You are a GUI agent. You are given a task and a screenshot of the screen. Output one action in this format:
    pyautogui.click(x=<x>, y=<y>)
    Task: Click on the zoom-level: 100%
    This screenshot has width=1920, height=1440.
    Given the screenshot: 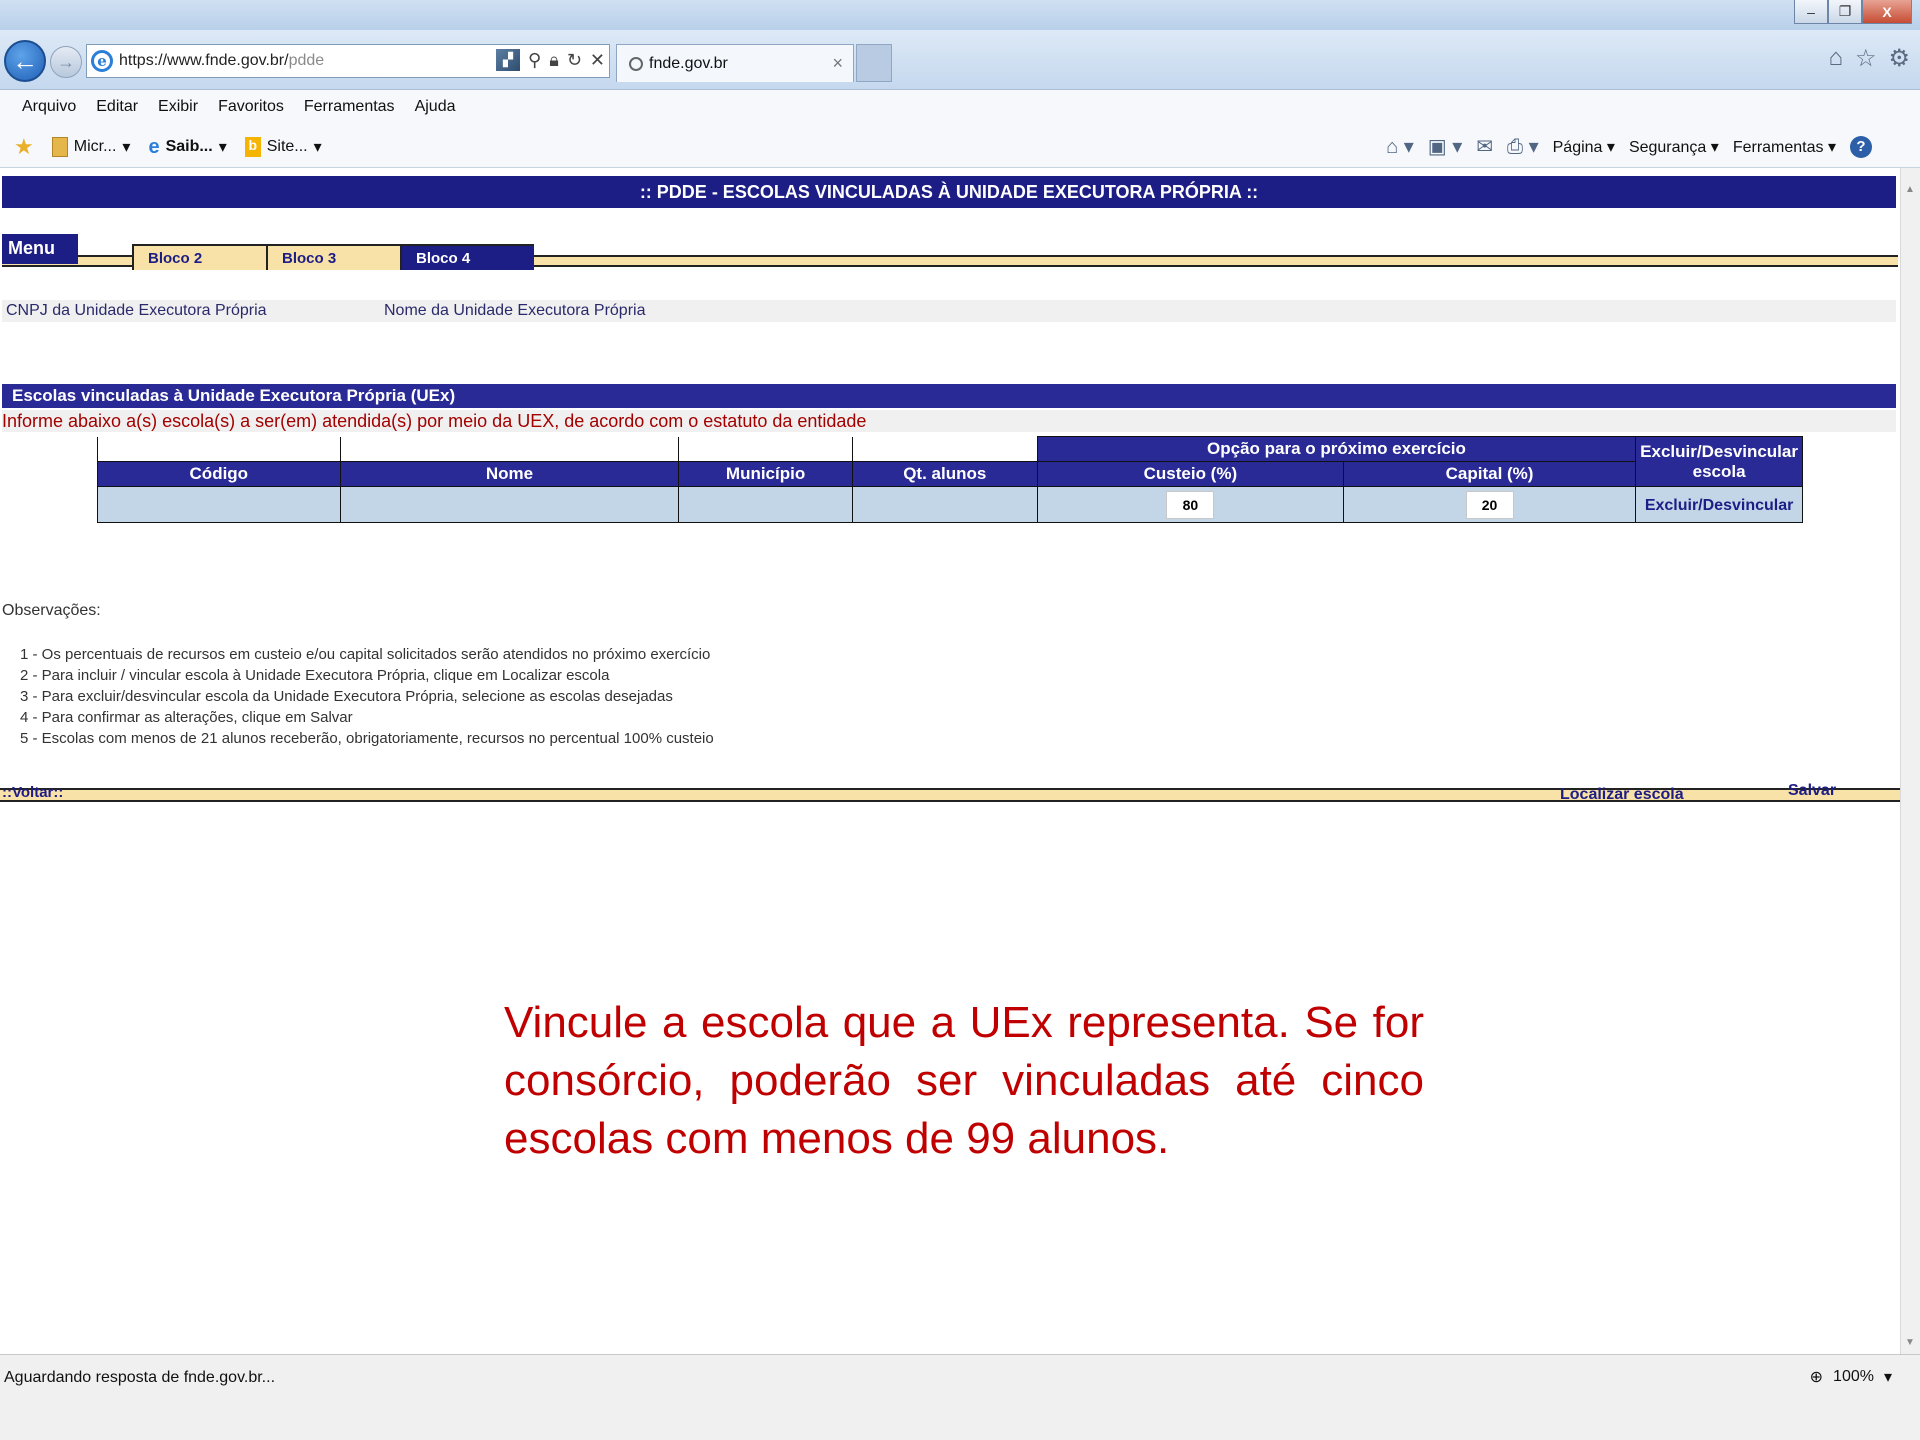 What is the action you would take?
    pyautogui.click(x=1853, y=1376)
    